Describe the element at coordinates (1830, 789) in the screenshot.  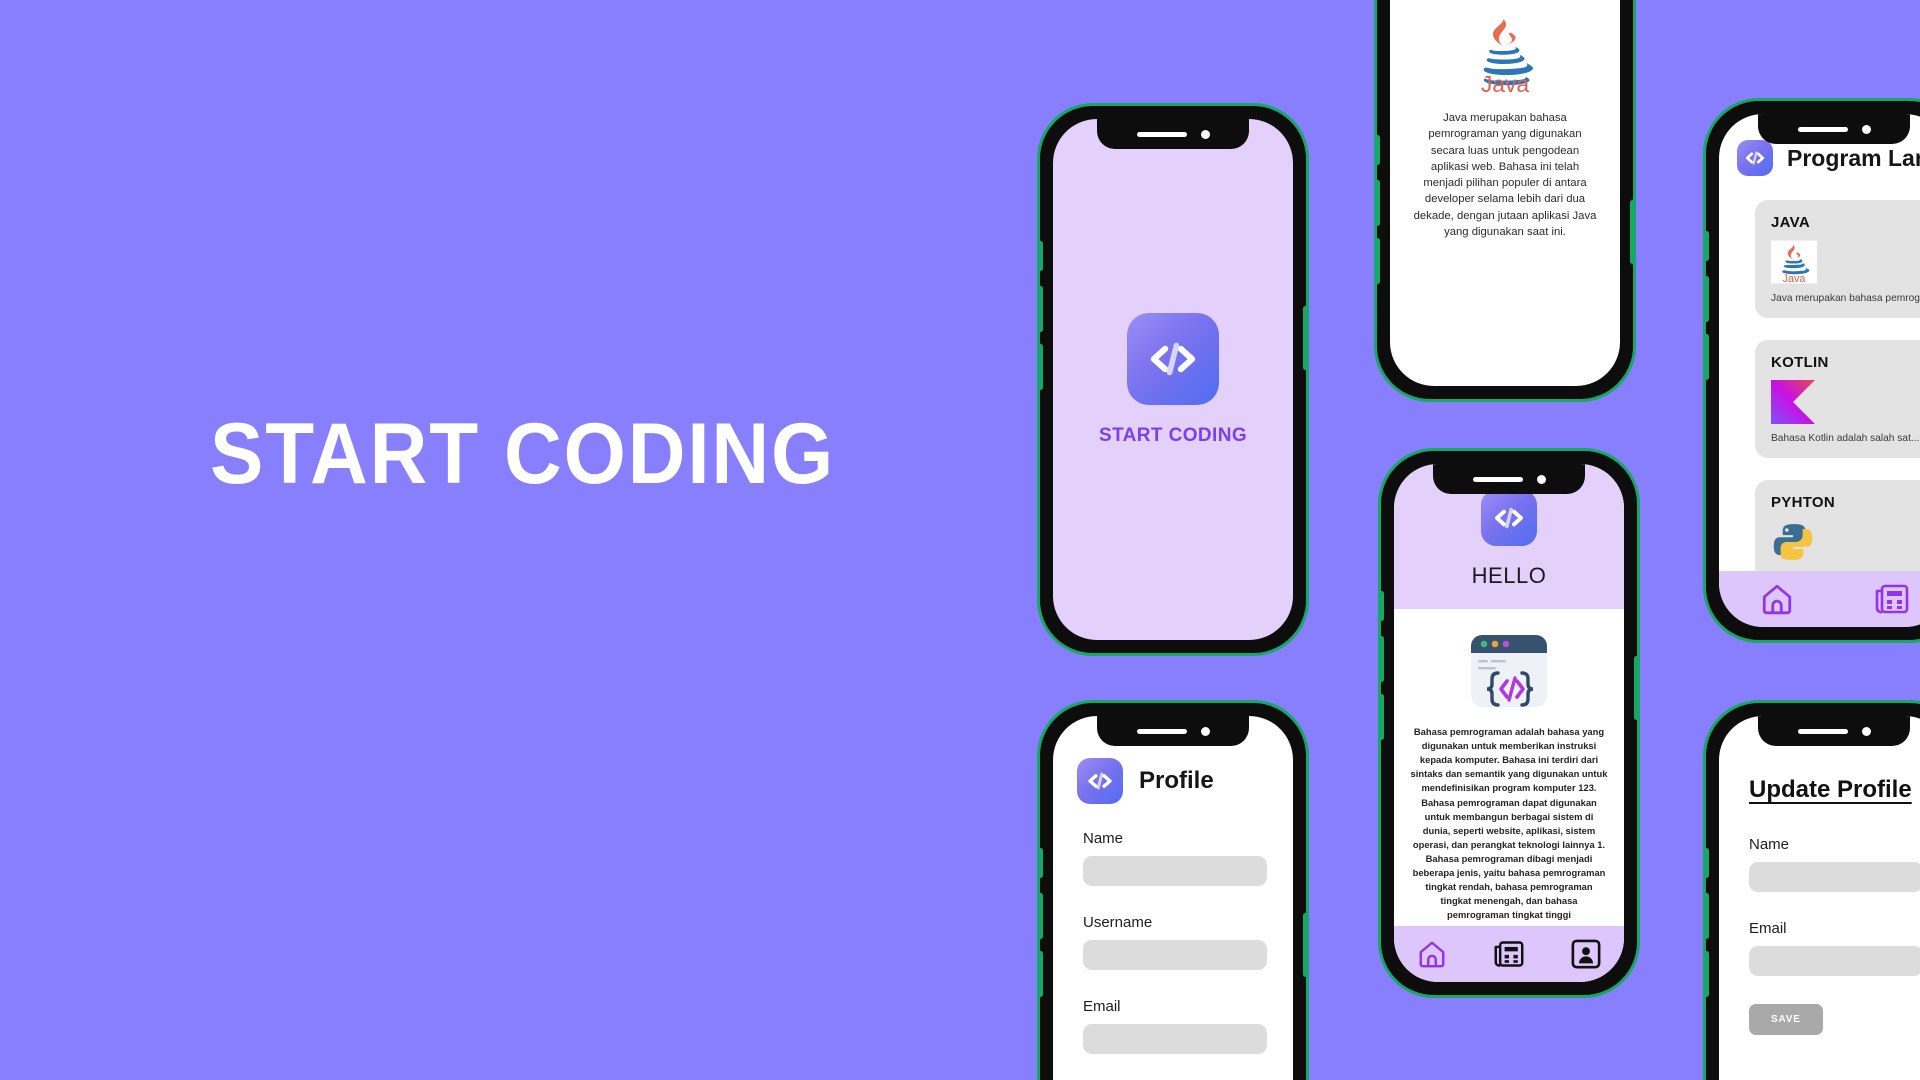
I see `screen-title: Update Profile` at that location.